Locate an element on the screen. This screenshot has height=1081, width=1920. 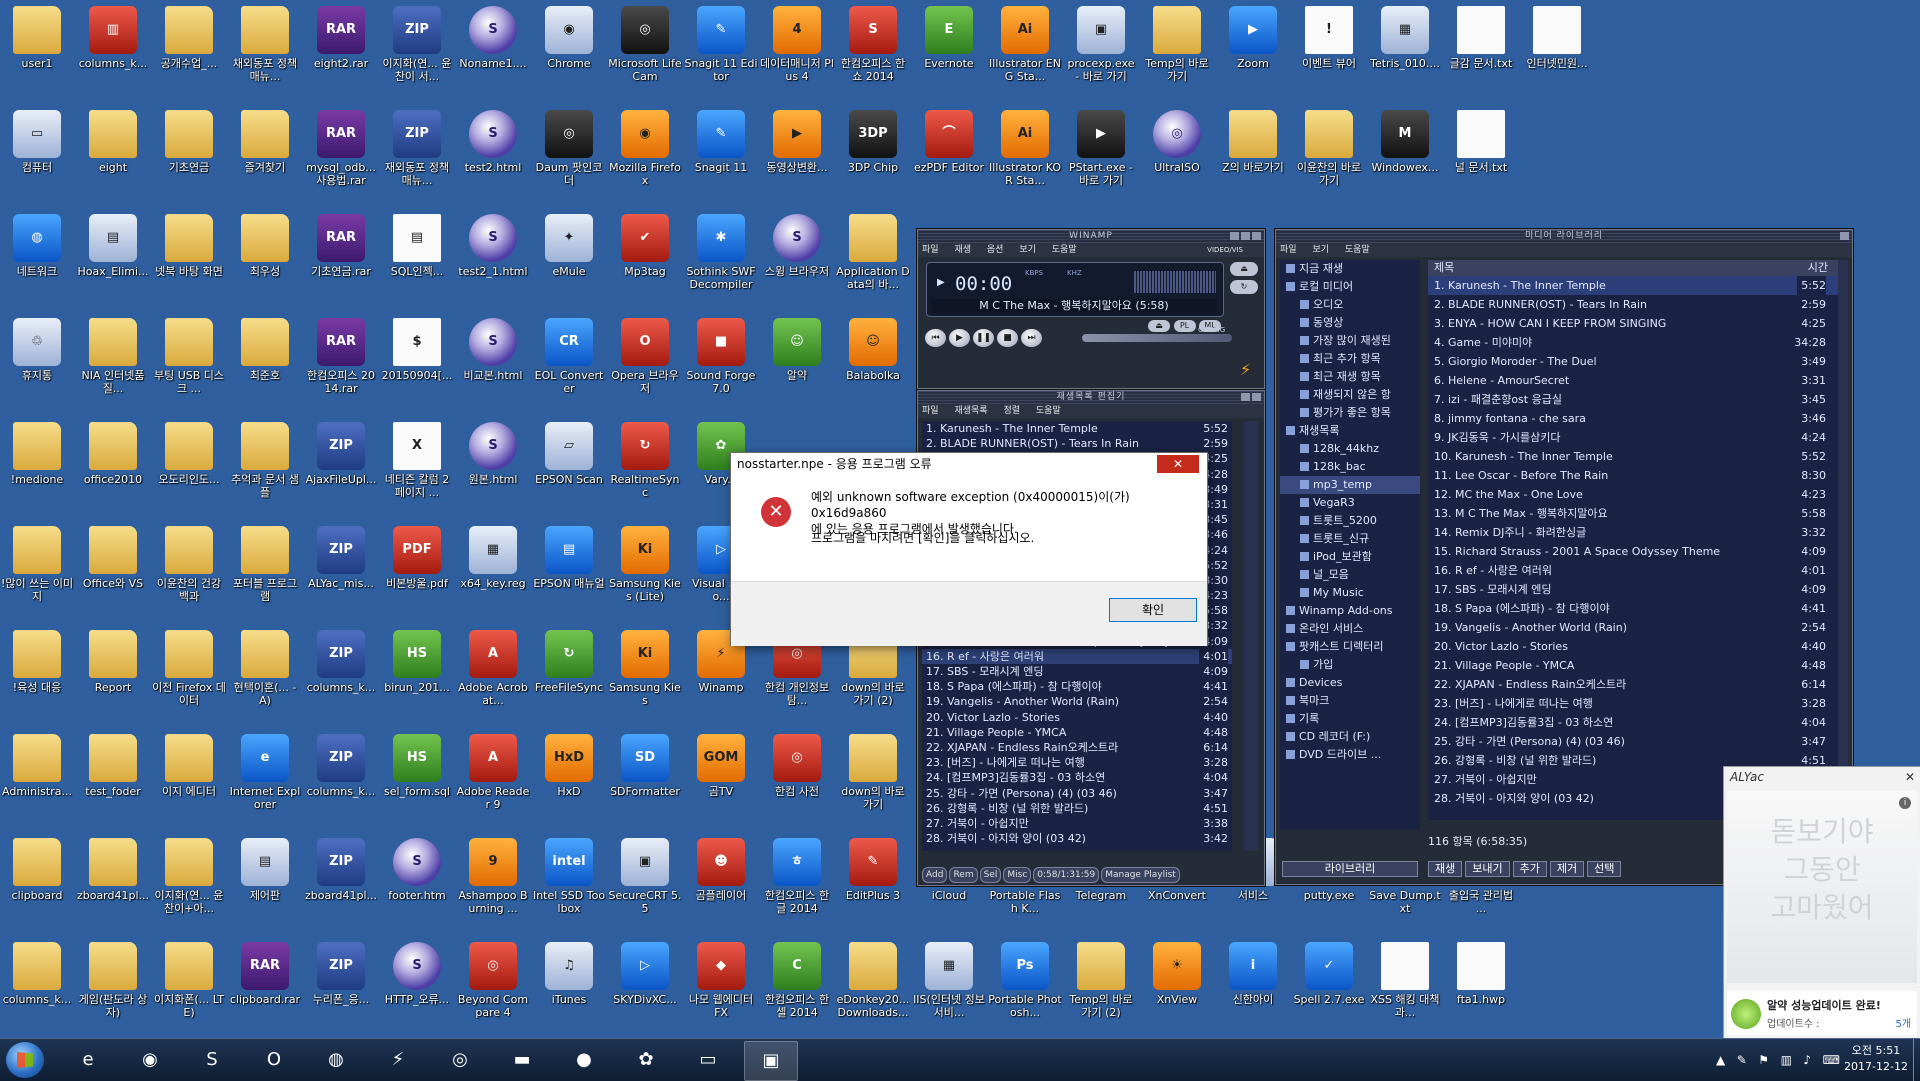
dialog-close-button: ✕ is located at coordinates (1178, 464).